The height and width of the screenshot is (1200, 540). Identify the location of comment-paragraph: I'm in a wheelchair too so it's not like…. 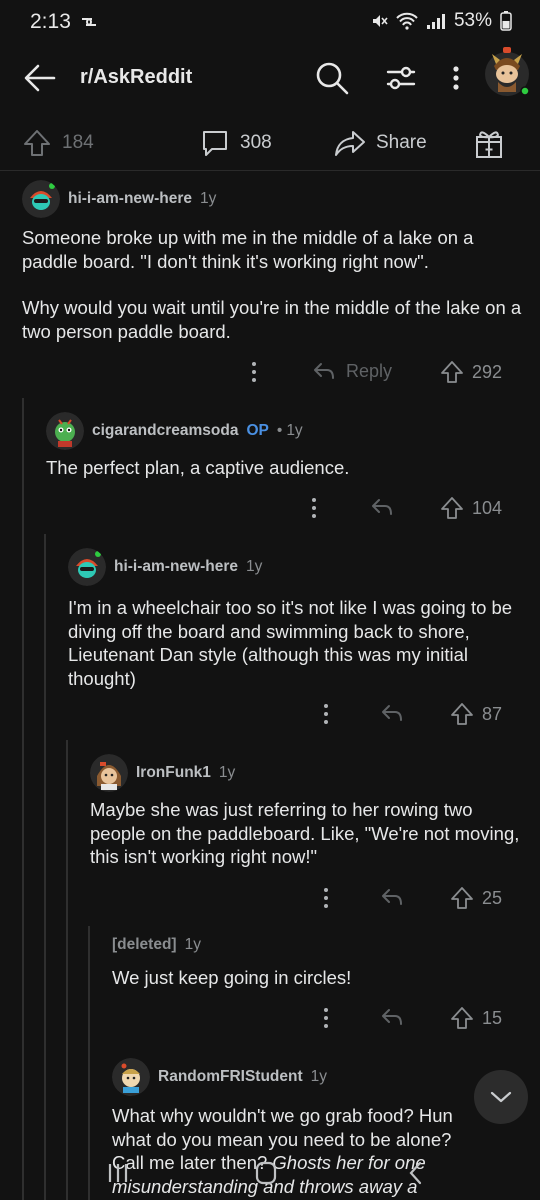
(290, 643).